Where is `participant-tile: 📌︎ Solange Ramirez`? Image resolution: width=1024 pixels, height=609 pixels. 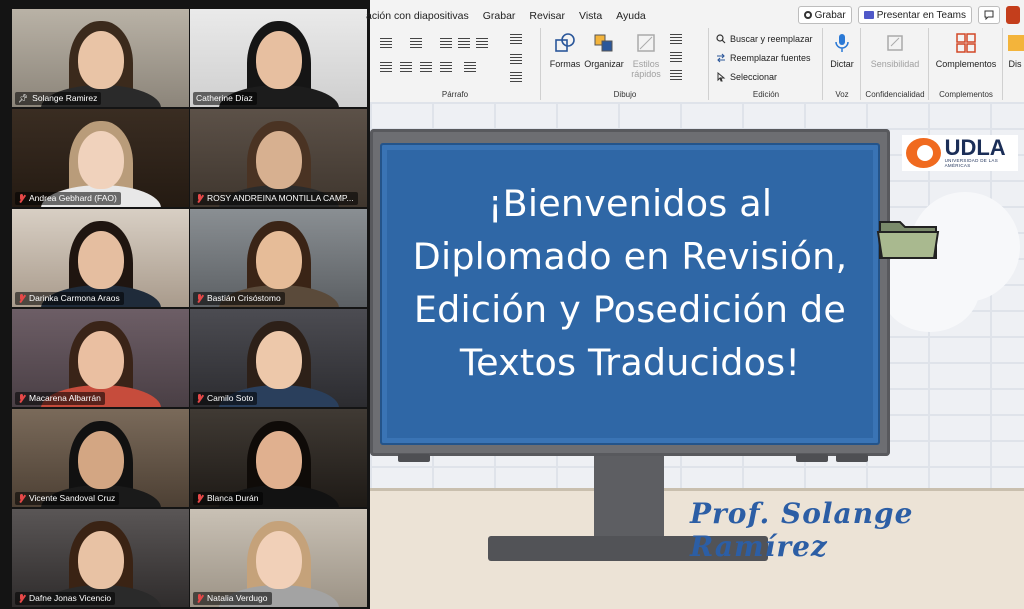 participant-tile: 📌︎ Solange Ramirez is located at coordinates (100, 58).